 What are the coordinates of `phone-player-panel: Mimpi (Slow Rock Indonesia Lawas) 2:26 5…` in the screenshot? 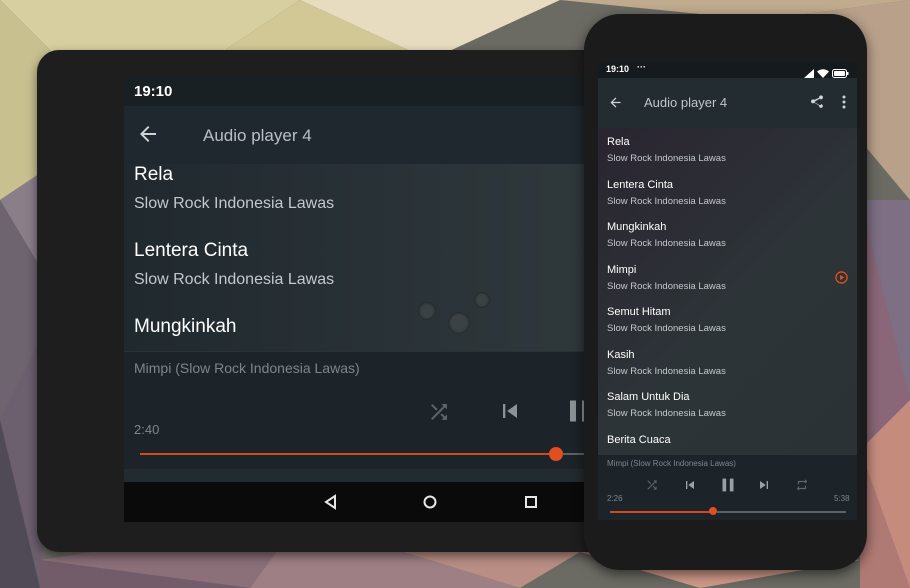 It's located at (727, 487).